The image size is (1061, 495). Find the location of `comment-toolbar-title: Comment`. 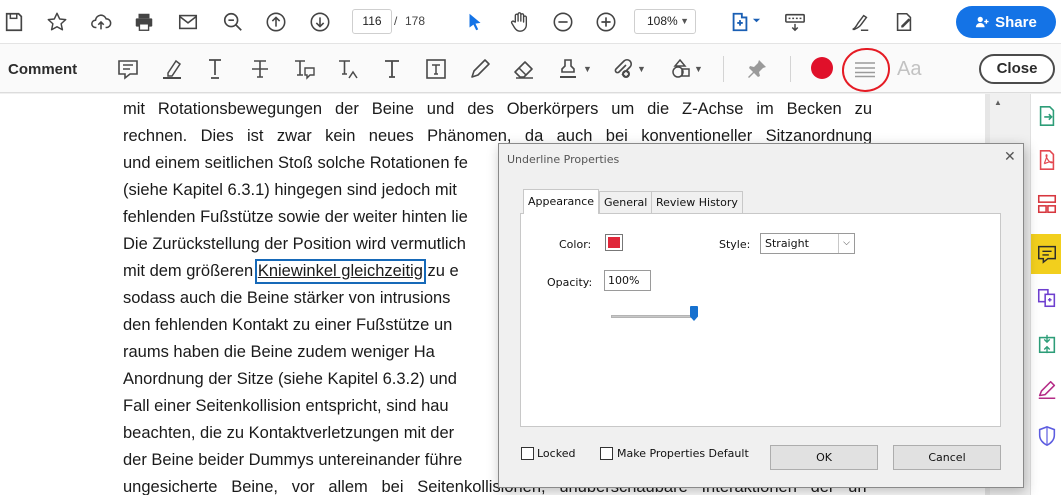

comment-toolbar-title: Comment is located at coordinates (43, 69).